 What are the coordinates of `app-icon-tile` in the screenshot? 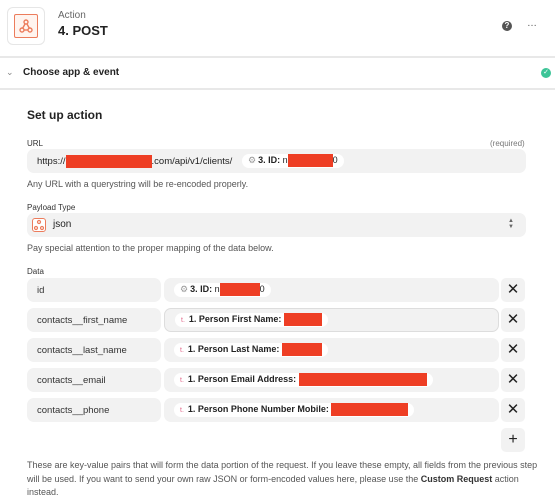 It's located at (26, 26).